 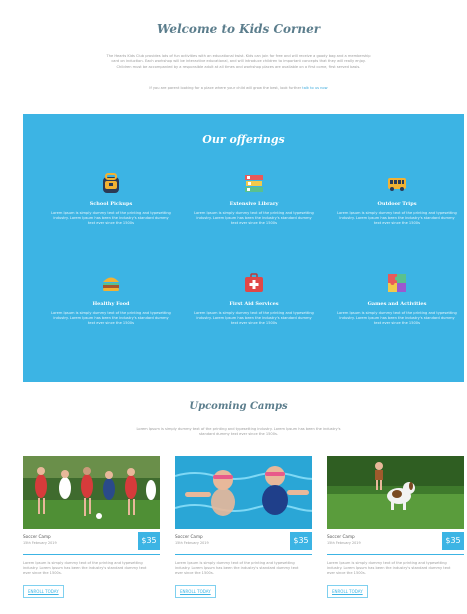 I want to click on camp-photo-kid-with-dog, so click(x=395, y=492).